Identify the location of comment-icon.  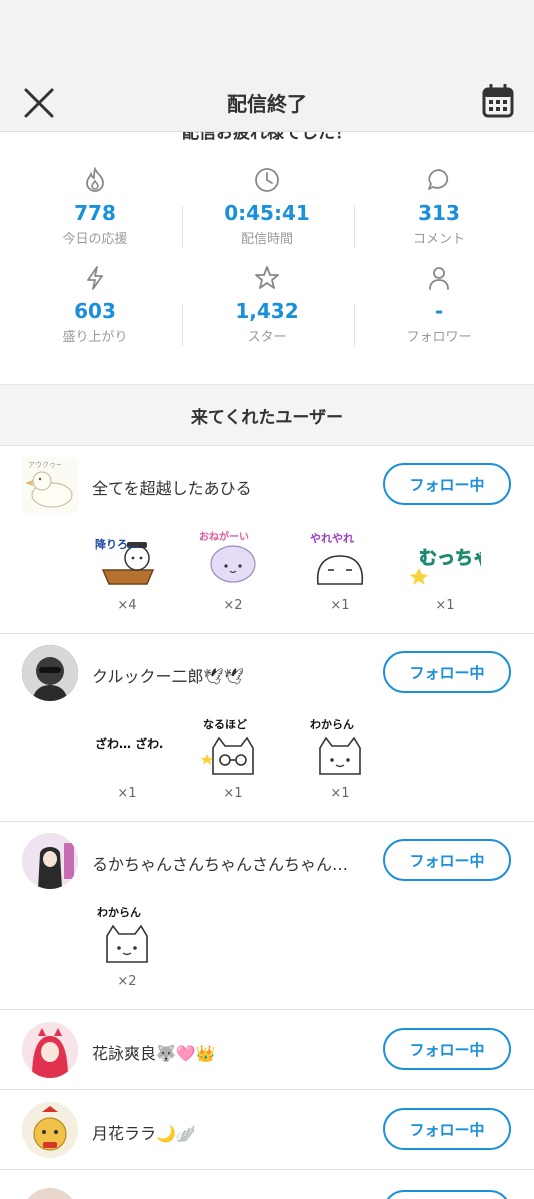
(438, 179).